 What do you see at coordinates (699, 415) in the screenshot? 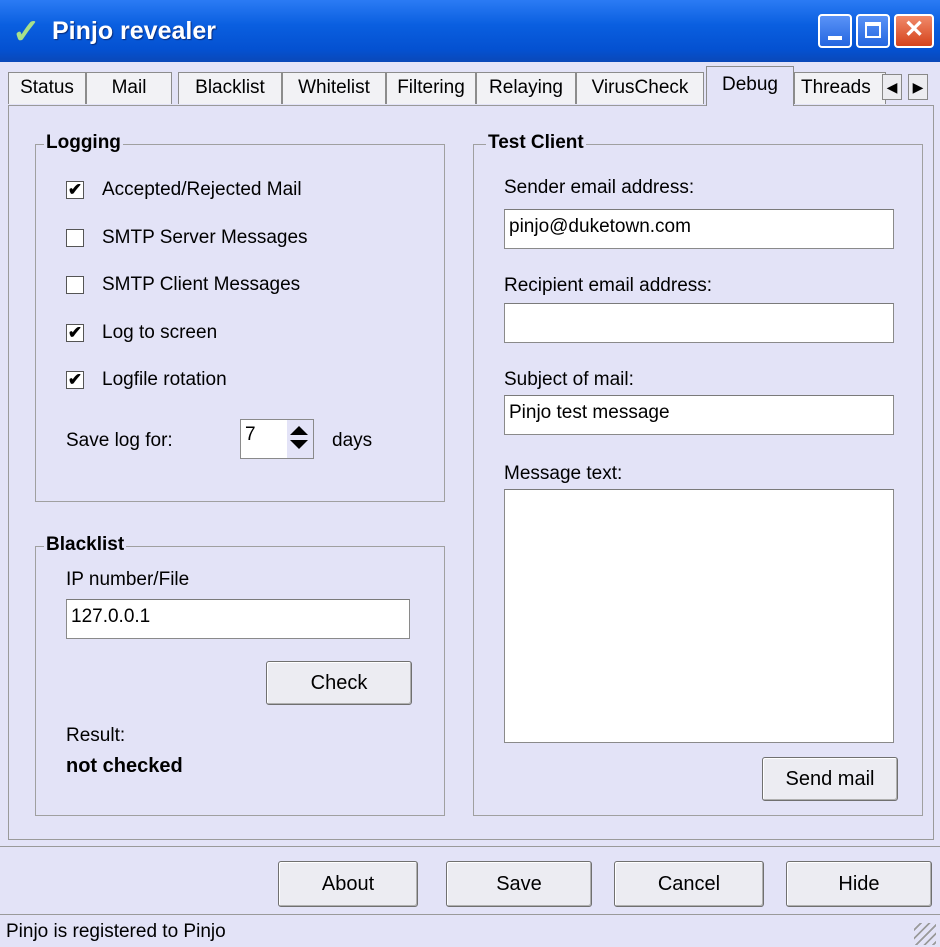
I see `subject-input: Pinjo test message` at bounding box center [699, 415].